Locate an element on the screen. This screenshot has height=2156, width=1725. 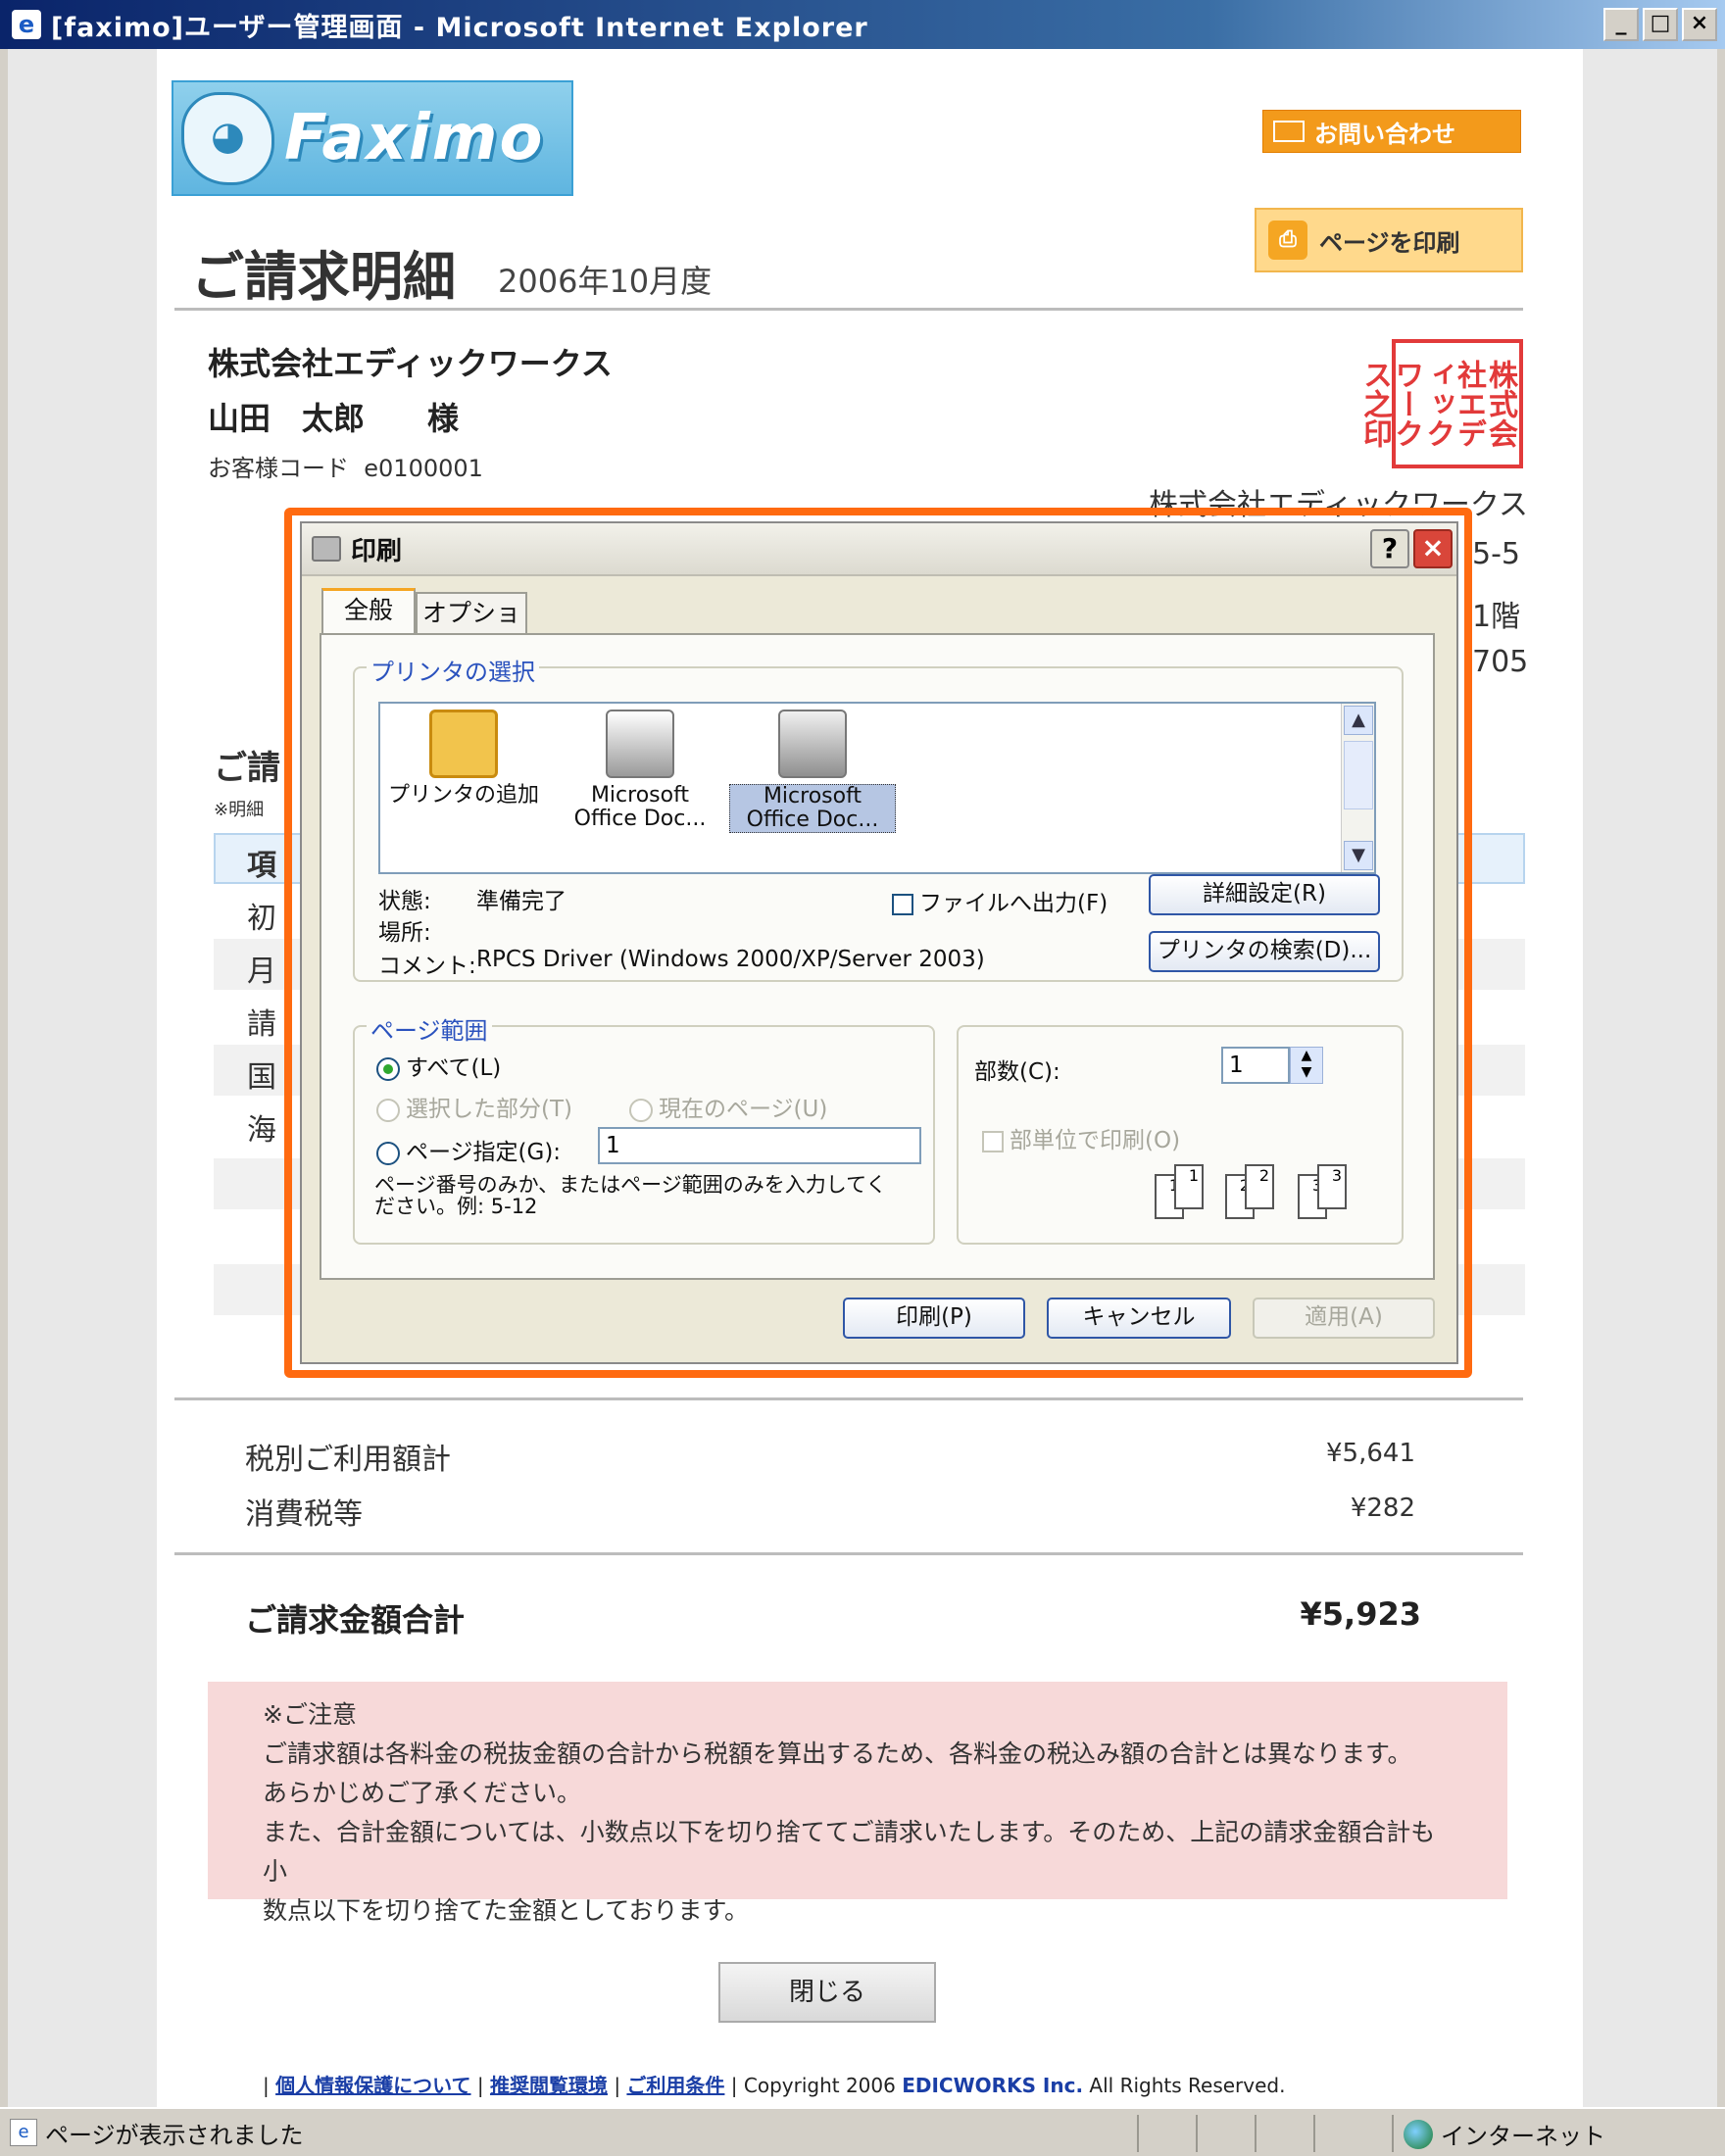
printer-item-add: プリンタの追加 is located at coordinates (463, 759).